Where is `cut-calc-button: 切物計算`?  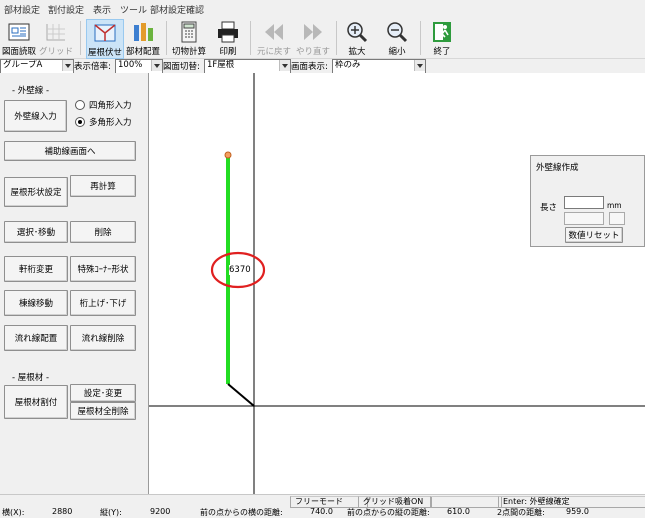
cut-calc-button: 切物計算 is located at coordinates (189, 38).